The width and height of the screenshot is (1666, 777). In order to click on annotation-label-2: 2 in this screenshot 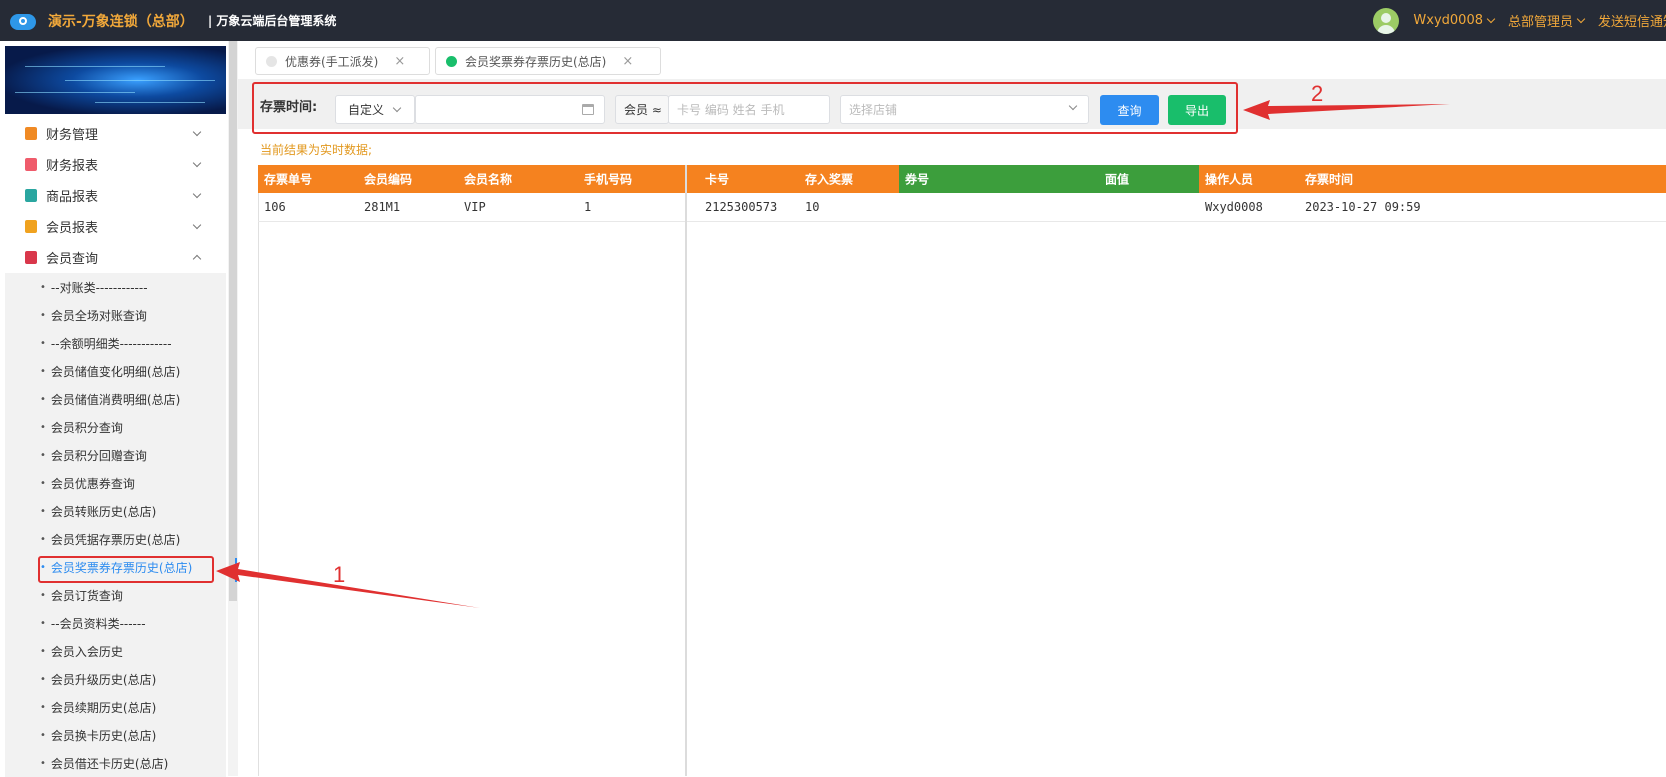, I will do `click(1317, 93)`.